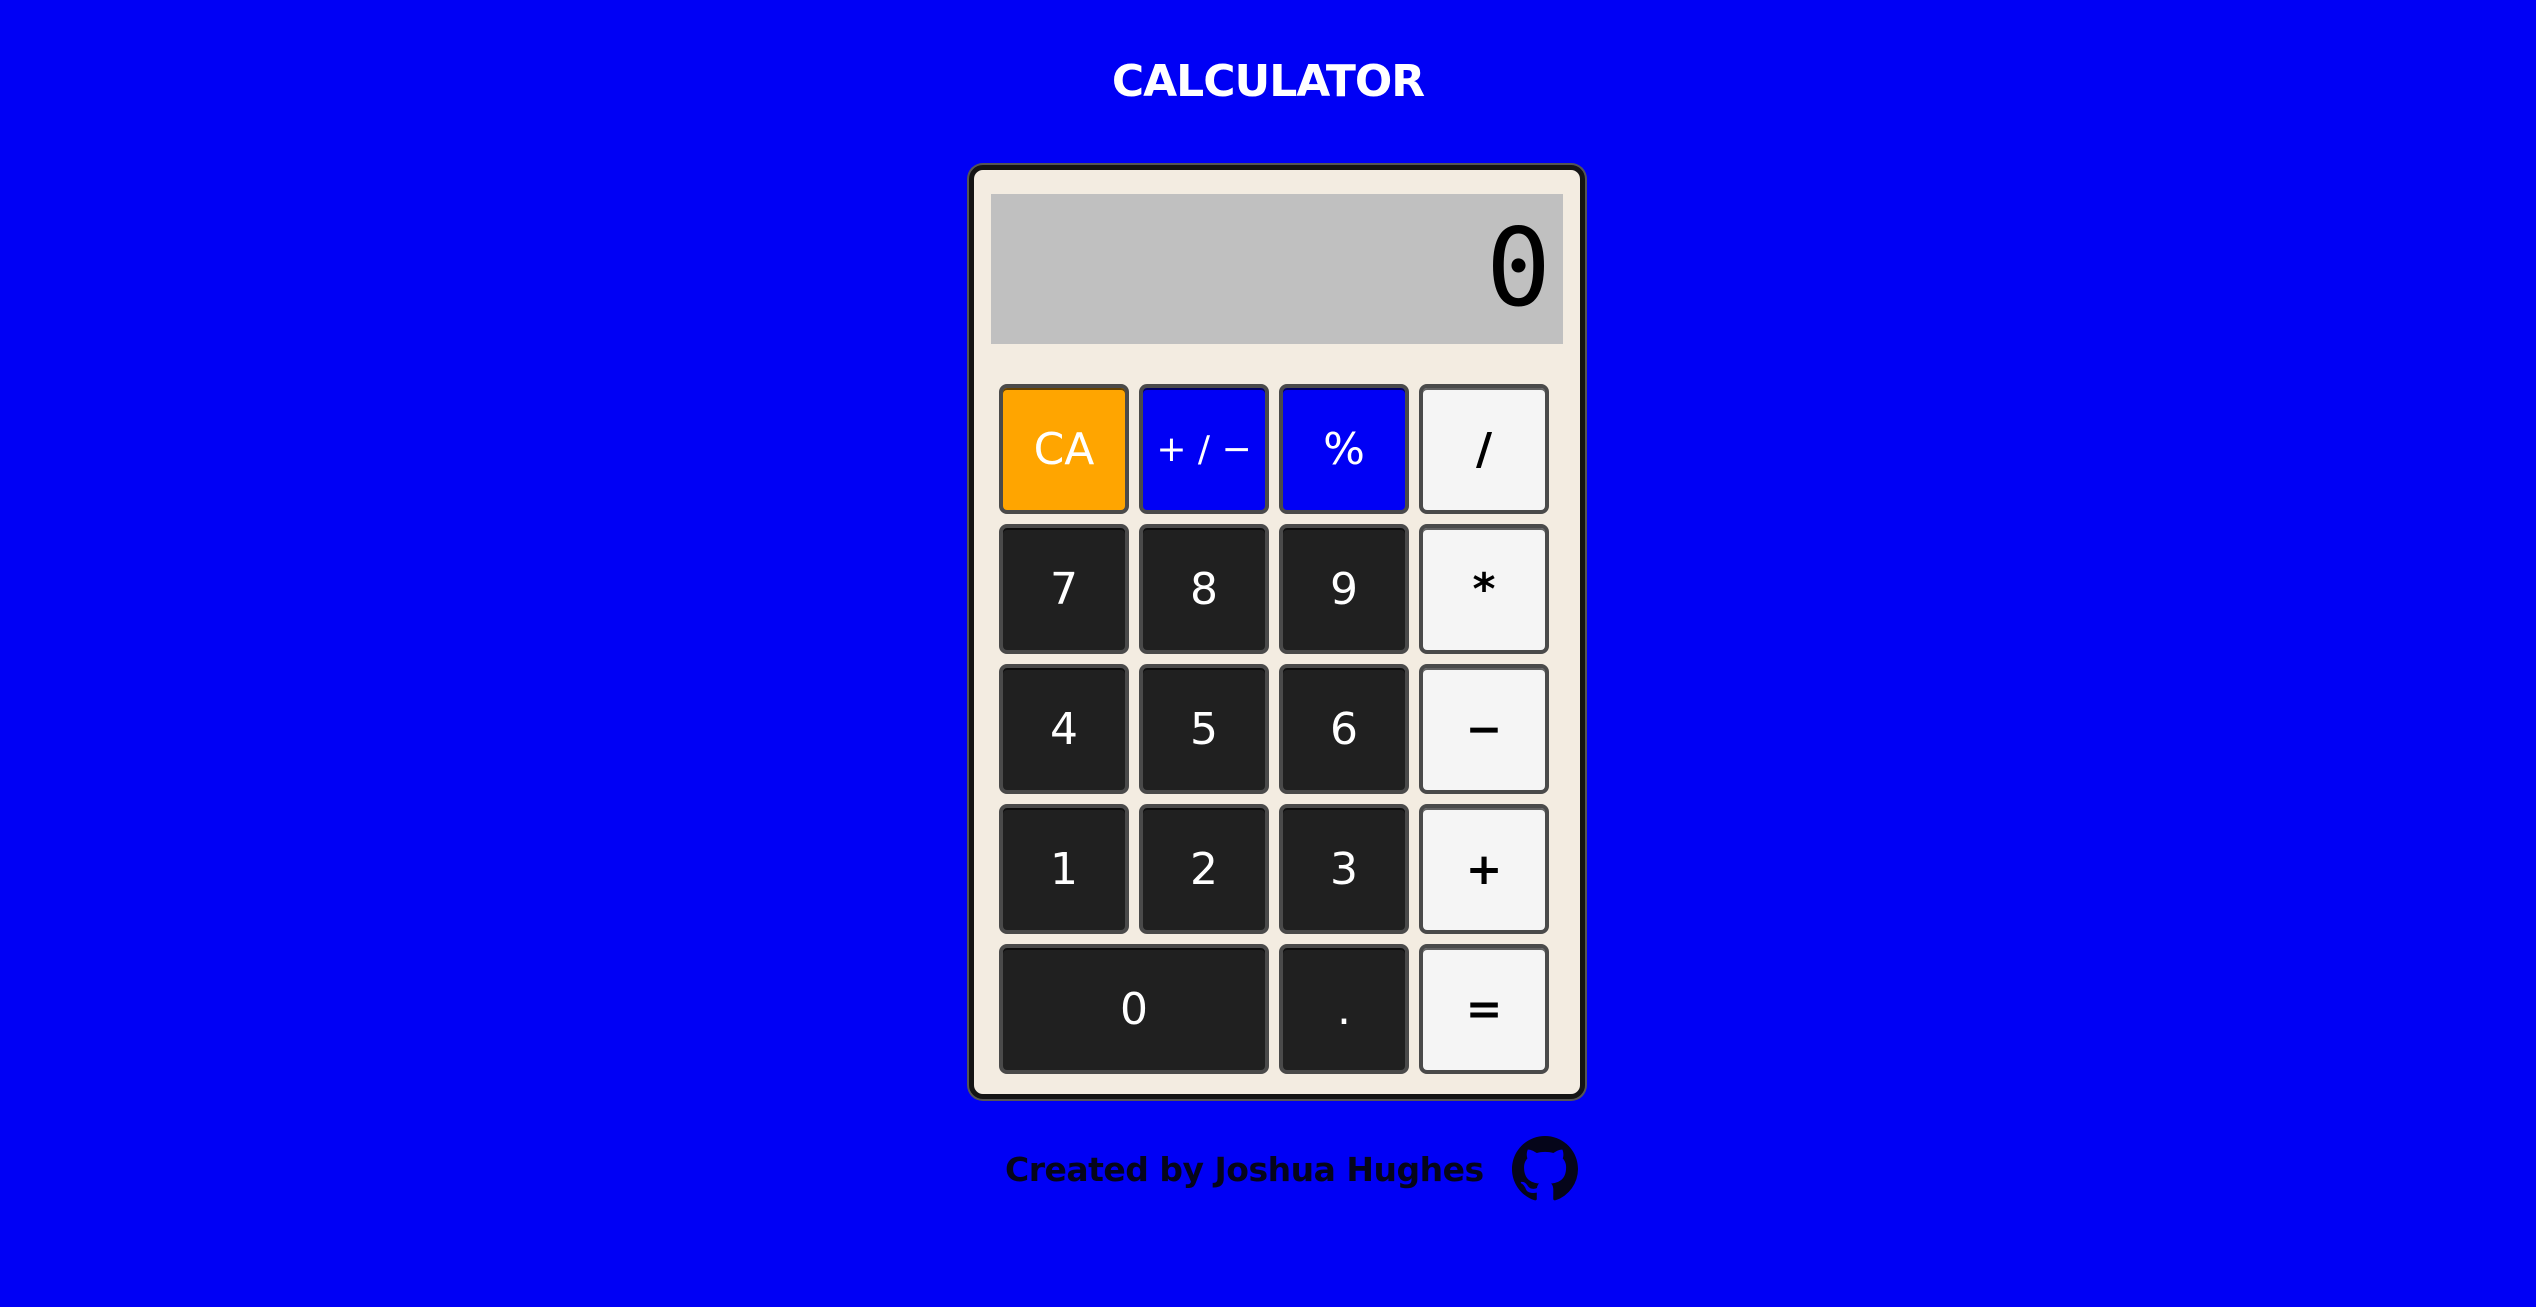 The image size is (2536, 1307). Describe the element at coordinates (1064, 729) in the screenshot. I see `digit-4-button: 4` at that location.